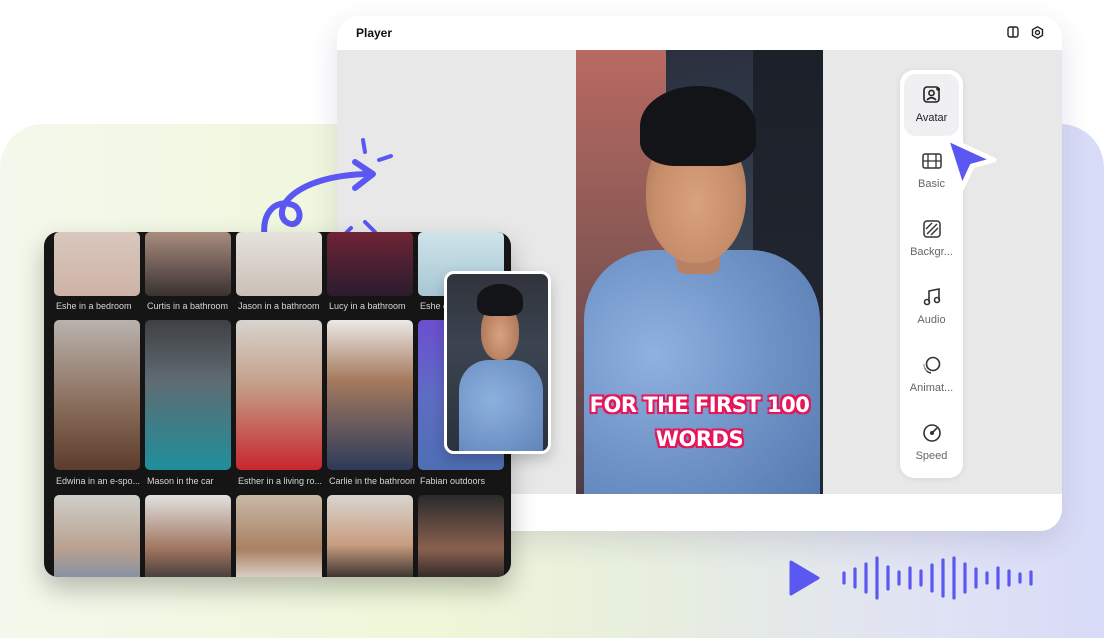  I want to click on avatar-card-esther, so click(279, 395).